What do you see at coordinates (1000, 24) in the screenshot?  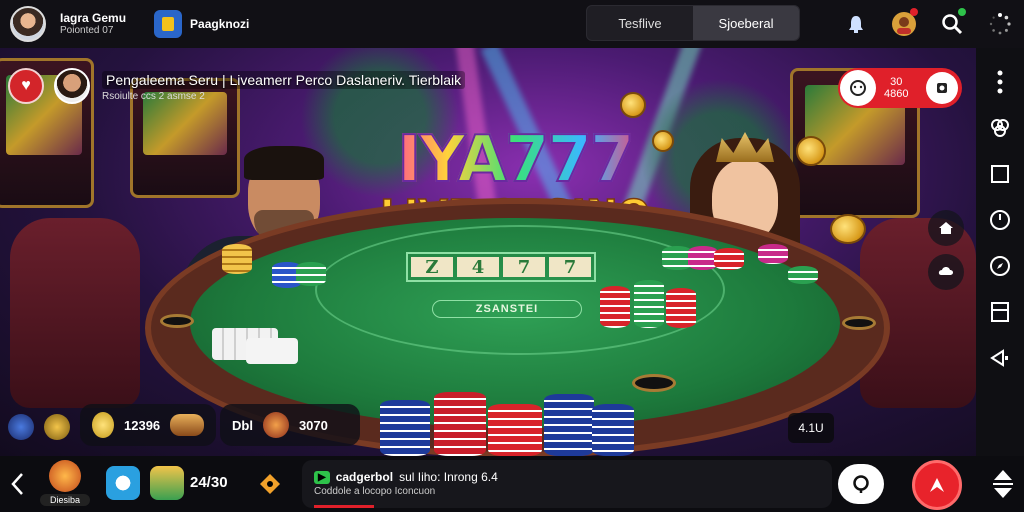 I see `loading-icon` at bounding box center [1000, 24].